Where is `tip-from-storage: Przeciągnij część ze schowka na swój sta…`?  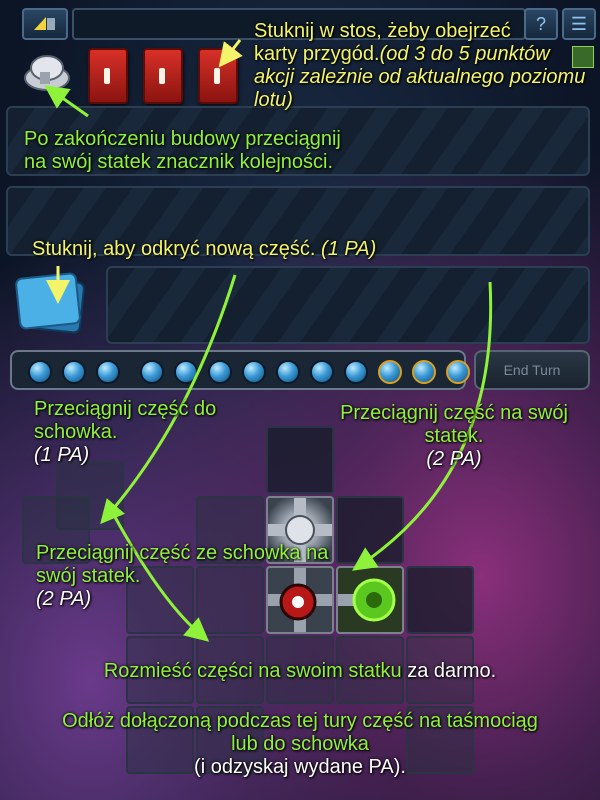
tip-from-storage: Przeciągnij część ze schowka na swój sta… is located at coordinates (182, 576).